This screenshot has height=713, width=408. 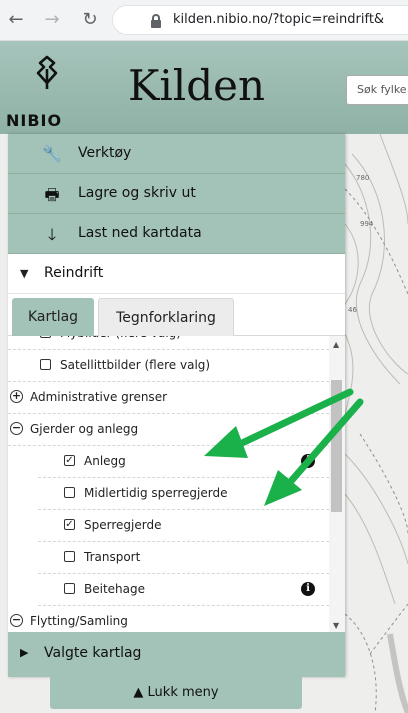 I want to click on tab-tegnforklaring: Tegnforklaring, so click(x=166, y=317).